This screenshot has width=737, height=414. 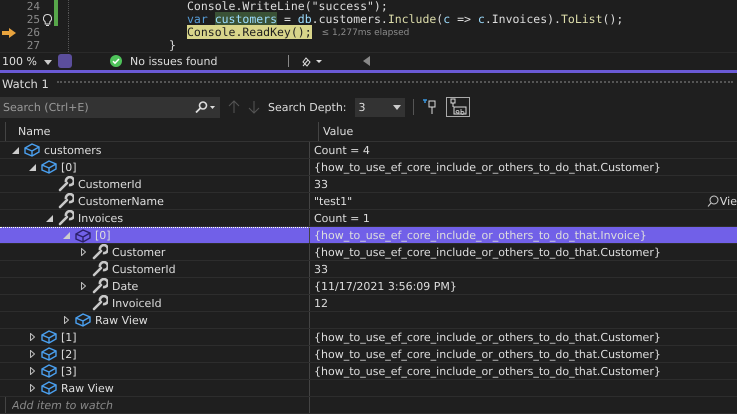 What do you see at coordinates (307, 107) in the screenshot?
I see `search-depth-label: Search Depth:` at bounding box center [307, 107].